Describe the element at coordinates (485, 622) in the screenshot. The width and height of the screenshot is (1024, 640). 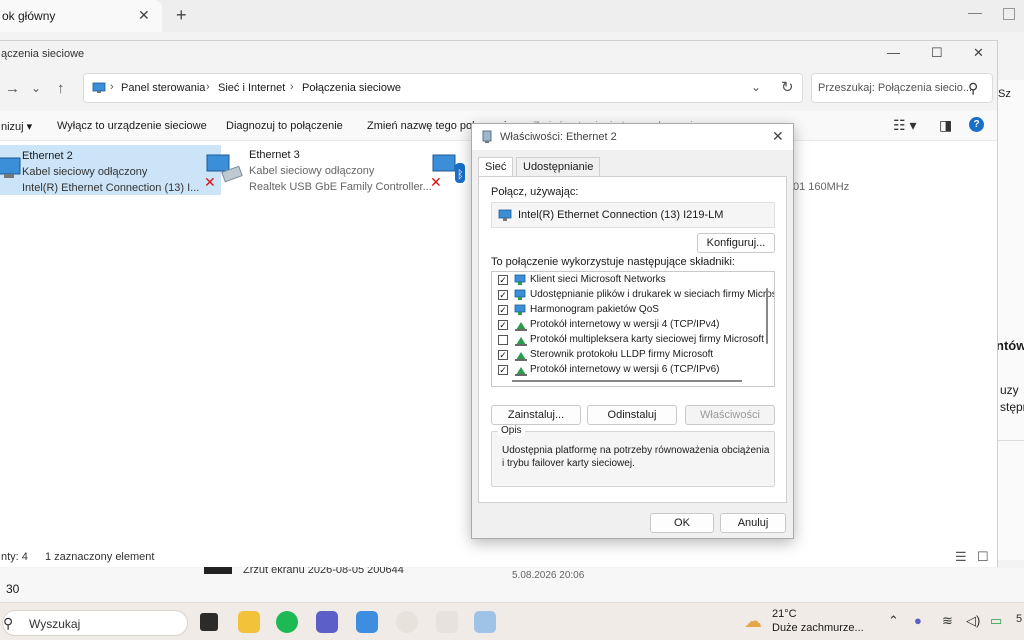
I see `network-settings-icon` at that location.